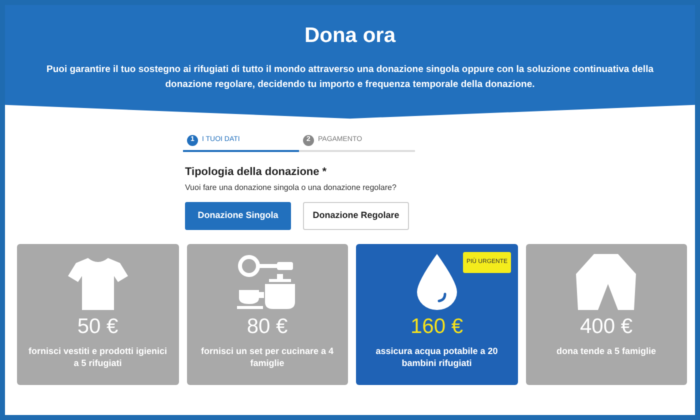  I want to click on amount-value: 400 €, so click(606, 326).